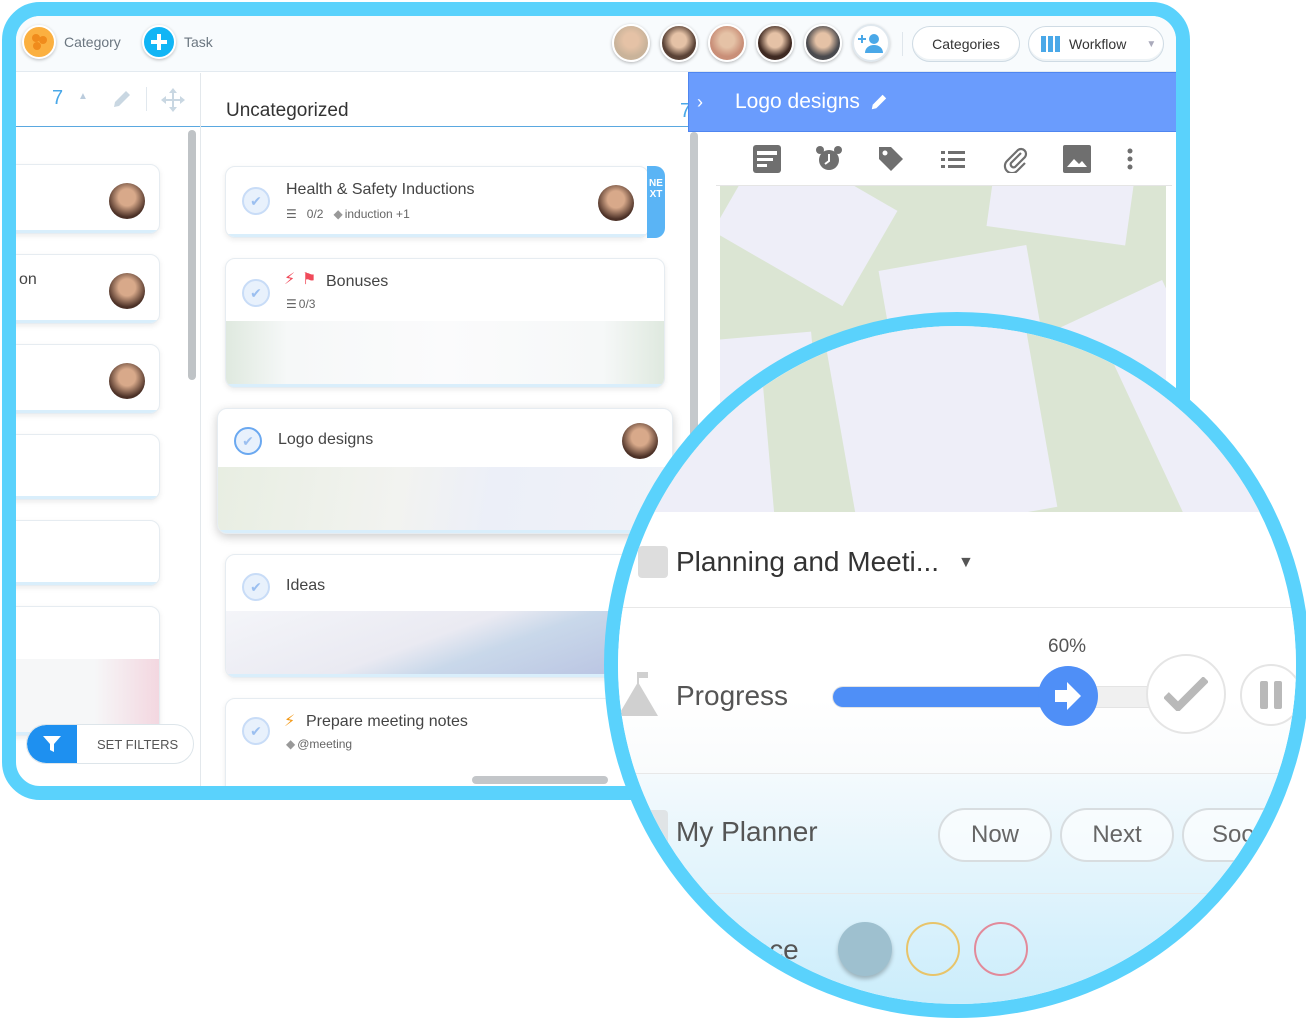  Describe the element at coordinates (1001, 949) in the screenshot. I see `importance-high-option` at that location.